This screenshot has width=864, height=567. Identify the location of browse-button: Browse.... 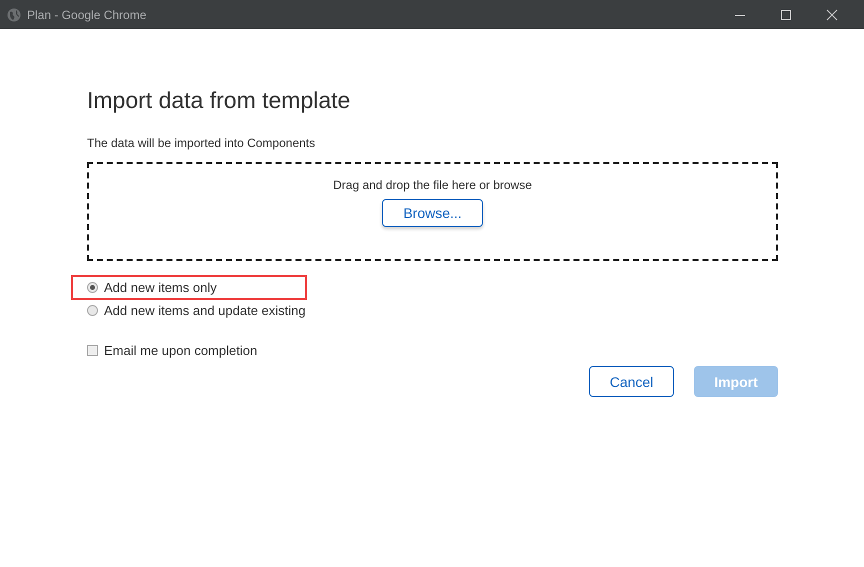
(432, 213).